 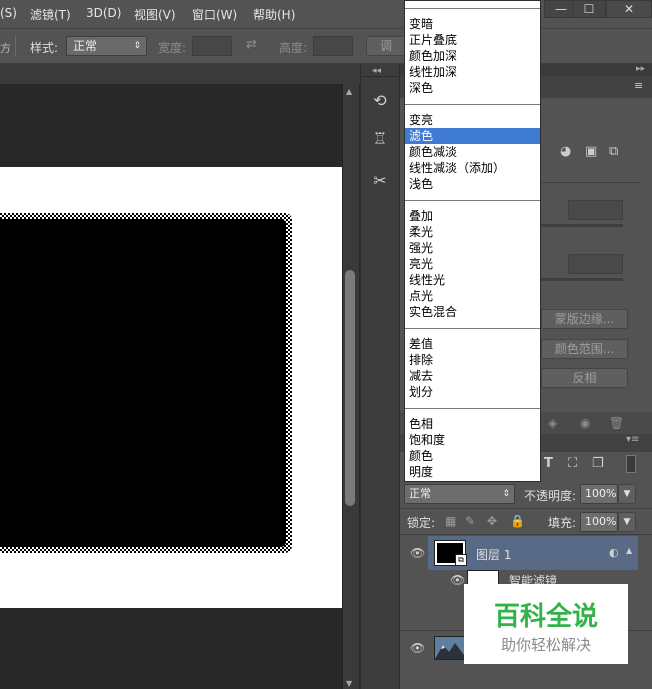 What do you see at coordinates (44, 48) in the screenshot?
I see `style-label: 样式:` at bounding box center [44, 48].